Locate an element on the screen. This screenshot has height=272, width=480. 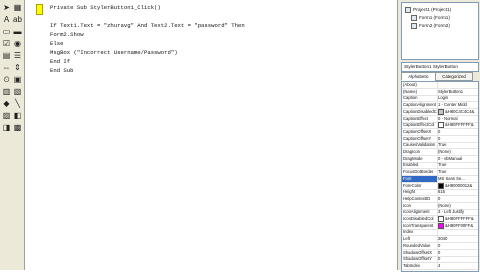
property-value-cell: Login is located at coordinates (458, 98).